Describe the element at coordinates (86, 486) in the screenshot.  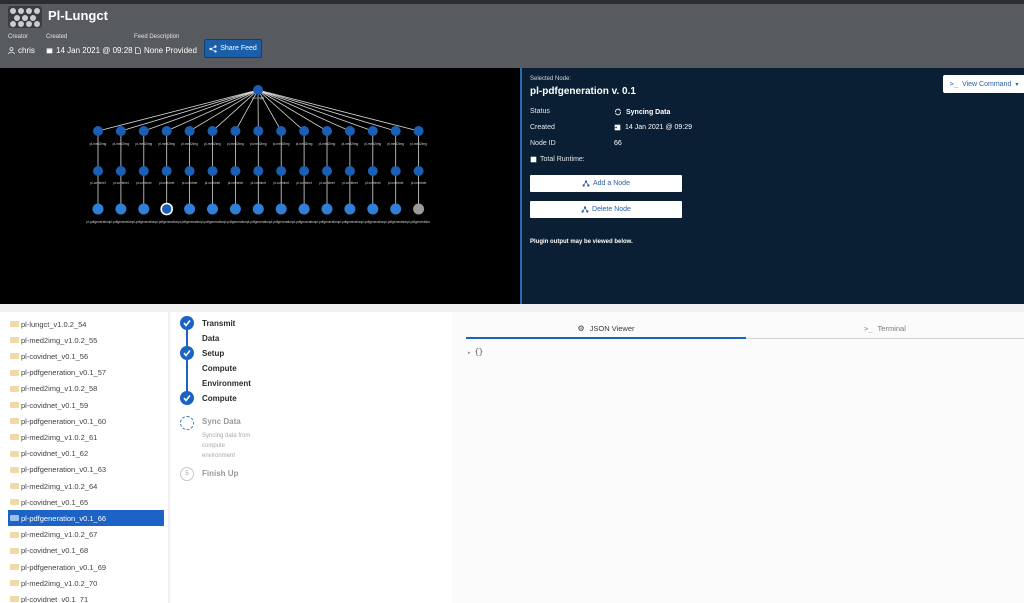
I see `file-list-item: pl-med2img_v1.0.2_64` at that location.